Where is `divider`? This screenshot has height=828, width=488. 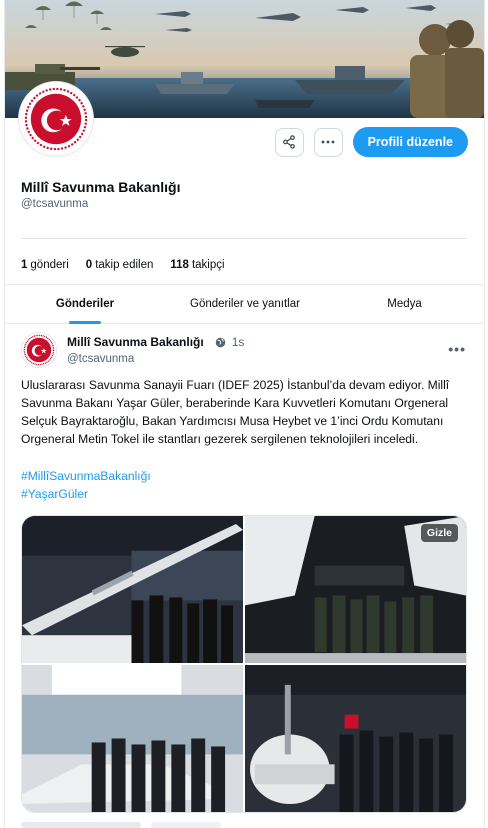
divider is located at coordinates (244, 238).